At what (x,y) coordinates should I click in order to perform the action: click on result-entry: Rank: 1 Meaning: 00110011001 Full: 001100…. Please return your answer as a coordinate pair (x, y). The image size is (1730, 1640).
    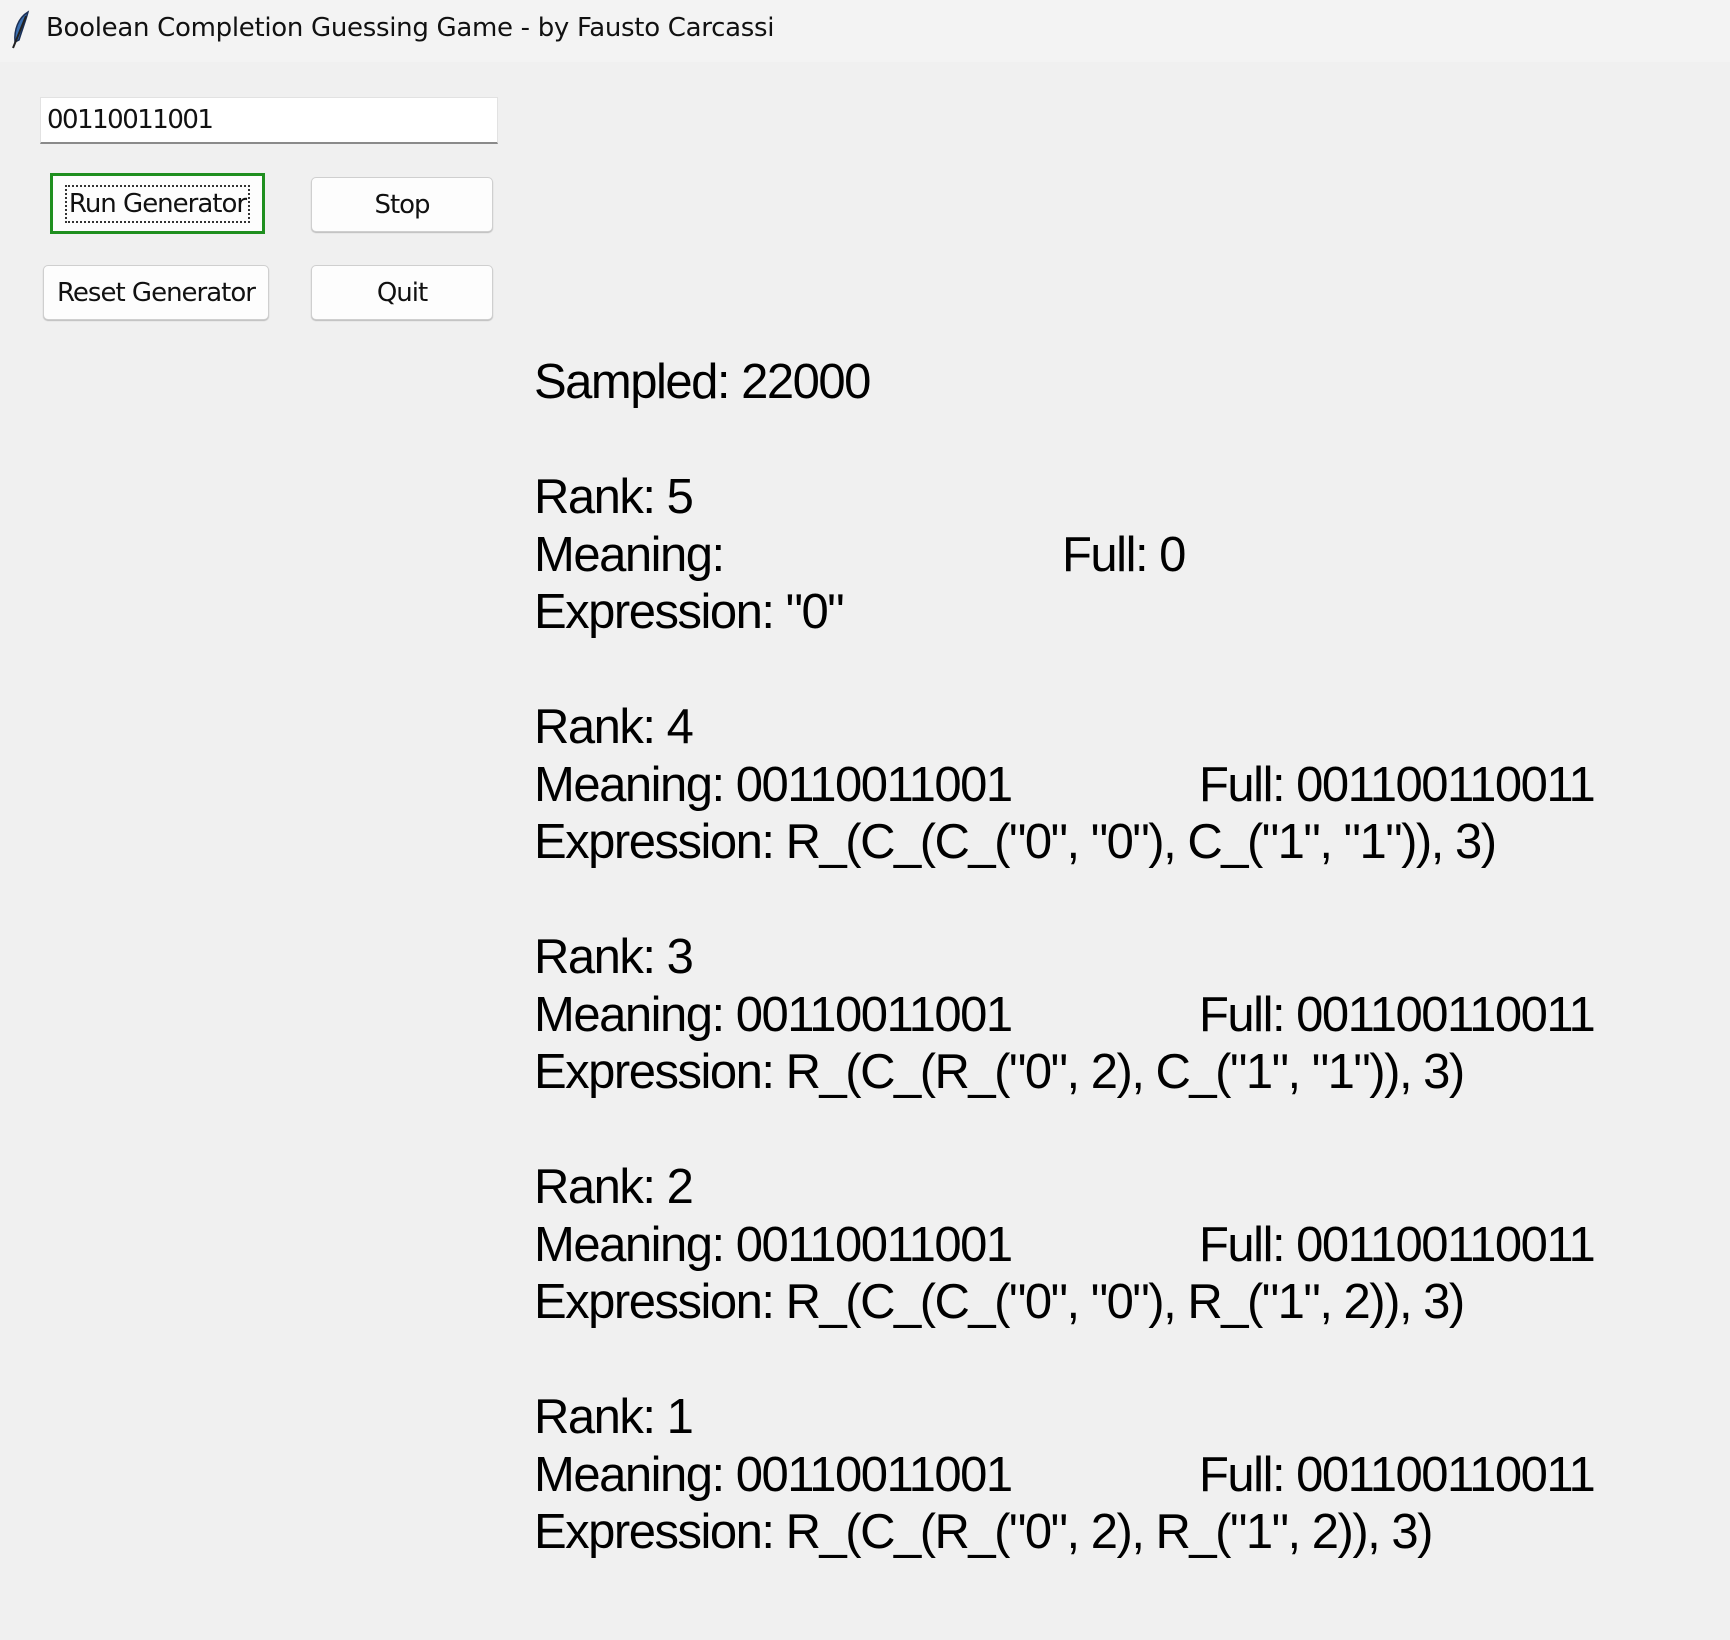
    Looking at the image, I should click on (1065, 1475).